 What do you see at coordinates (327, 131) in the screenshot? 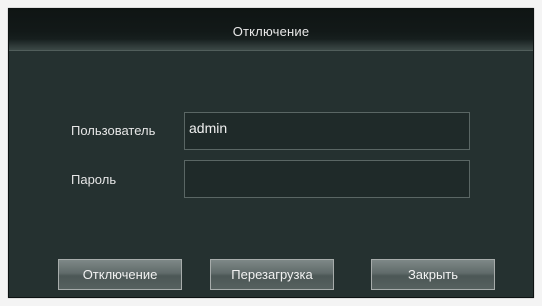
I see `username-field: admin` at bounding box center [327, 131].